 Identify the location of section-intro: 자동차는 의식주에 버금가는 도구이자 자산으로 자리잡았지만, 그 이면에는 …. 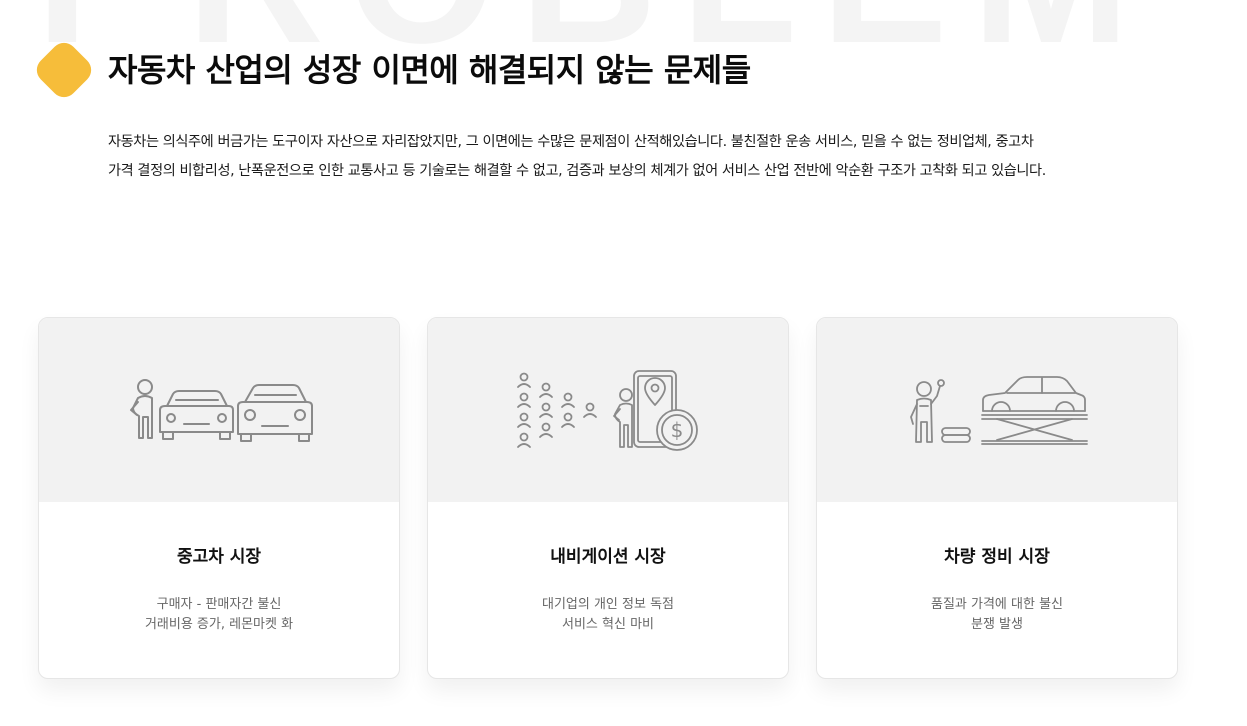
(658, 157).